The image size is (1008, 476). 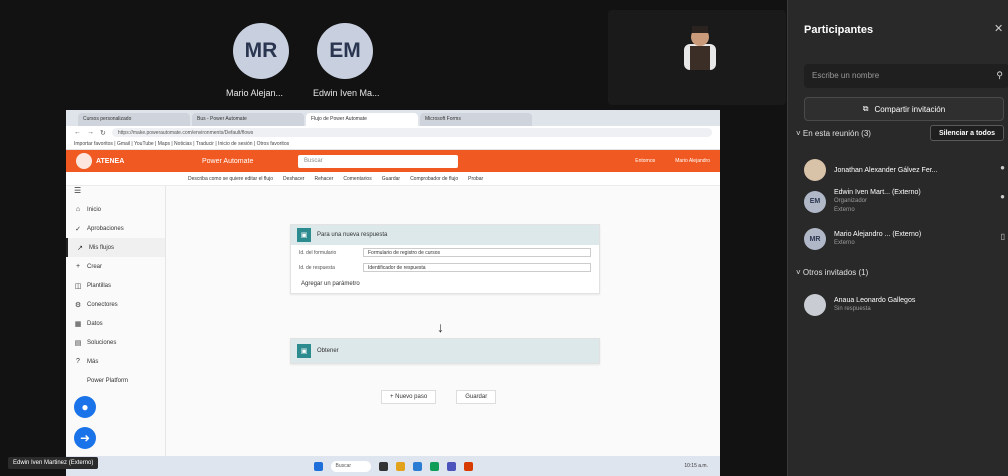 What do you see at coordinates (115, 380) in the screenshot?
I see `sidebar-item-power-platform: Power Platform` at bounding box center [115, 380].